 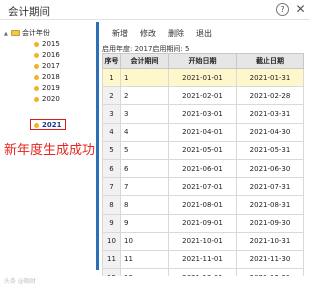 What do you see at coordinates (144, 77) in the screenshot?
I see `period-cell: 1` at bounding box center [144, 77].